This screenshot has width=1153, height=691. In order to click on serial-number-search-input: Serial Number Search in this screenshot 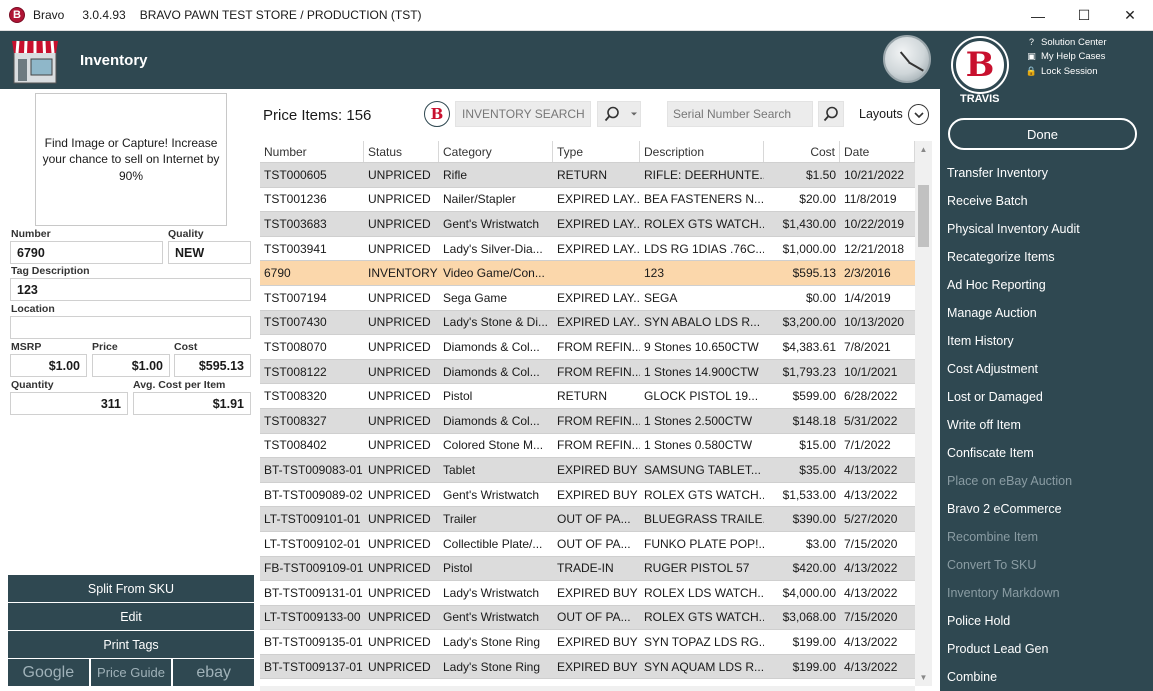, I will do `click(740, 114)`.